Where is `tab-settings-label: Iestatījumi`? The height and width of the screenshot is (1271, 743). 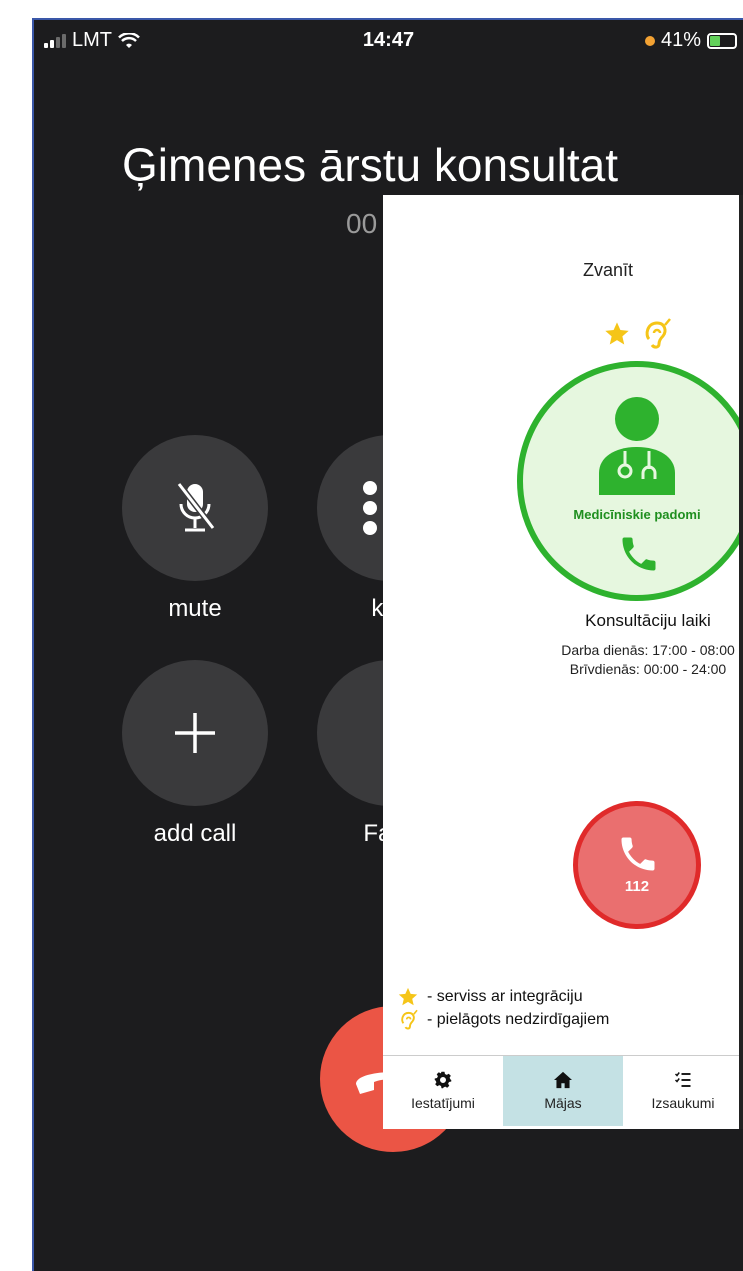
tab-settings-label: Iestatījumi is located at coordinates (443, 1103).